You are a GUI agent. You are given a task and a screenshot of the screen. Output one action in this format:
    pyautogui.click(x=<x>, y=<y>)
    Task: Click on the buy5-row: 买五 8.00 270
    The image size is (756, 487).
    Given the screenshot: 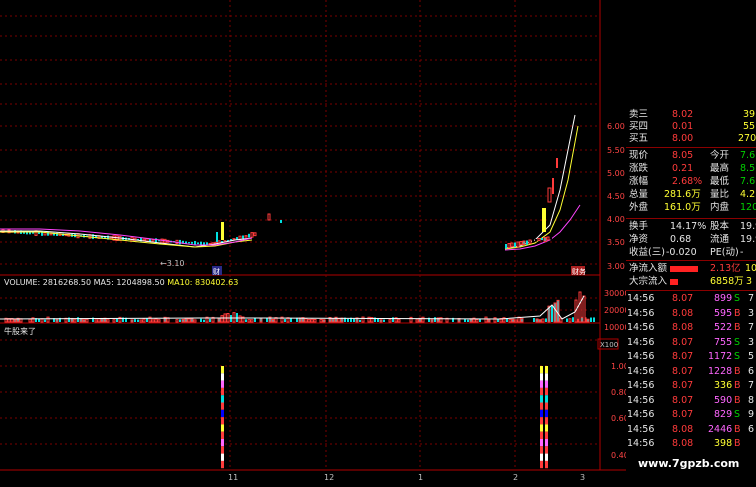 What is the action you would take?
    pyautogui.click(x=691, y=139)
    